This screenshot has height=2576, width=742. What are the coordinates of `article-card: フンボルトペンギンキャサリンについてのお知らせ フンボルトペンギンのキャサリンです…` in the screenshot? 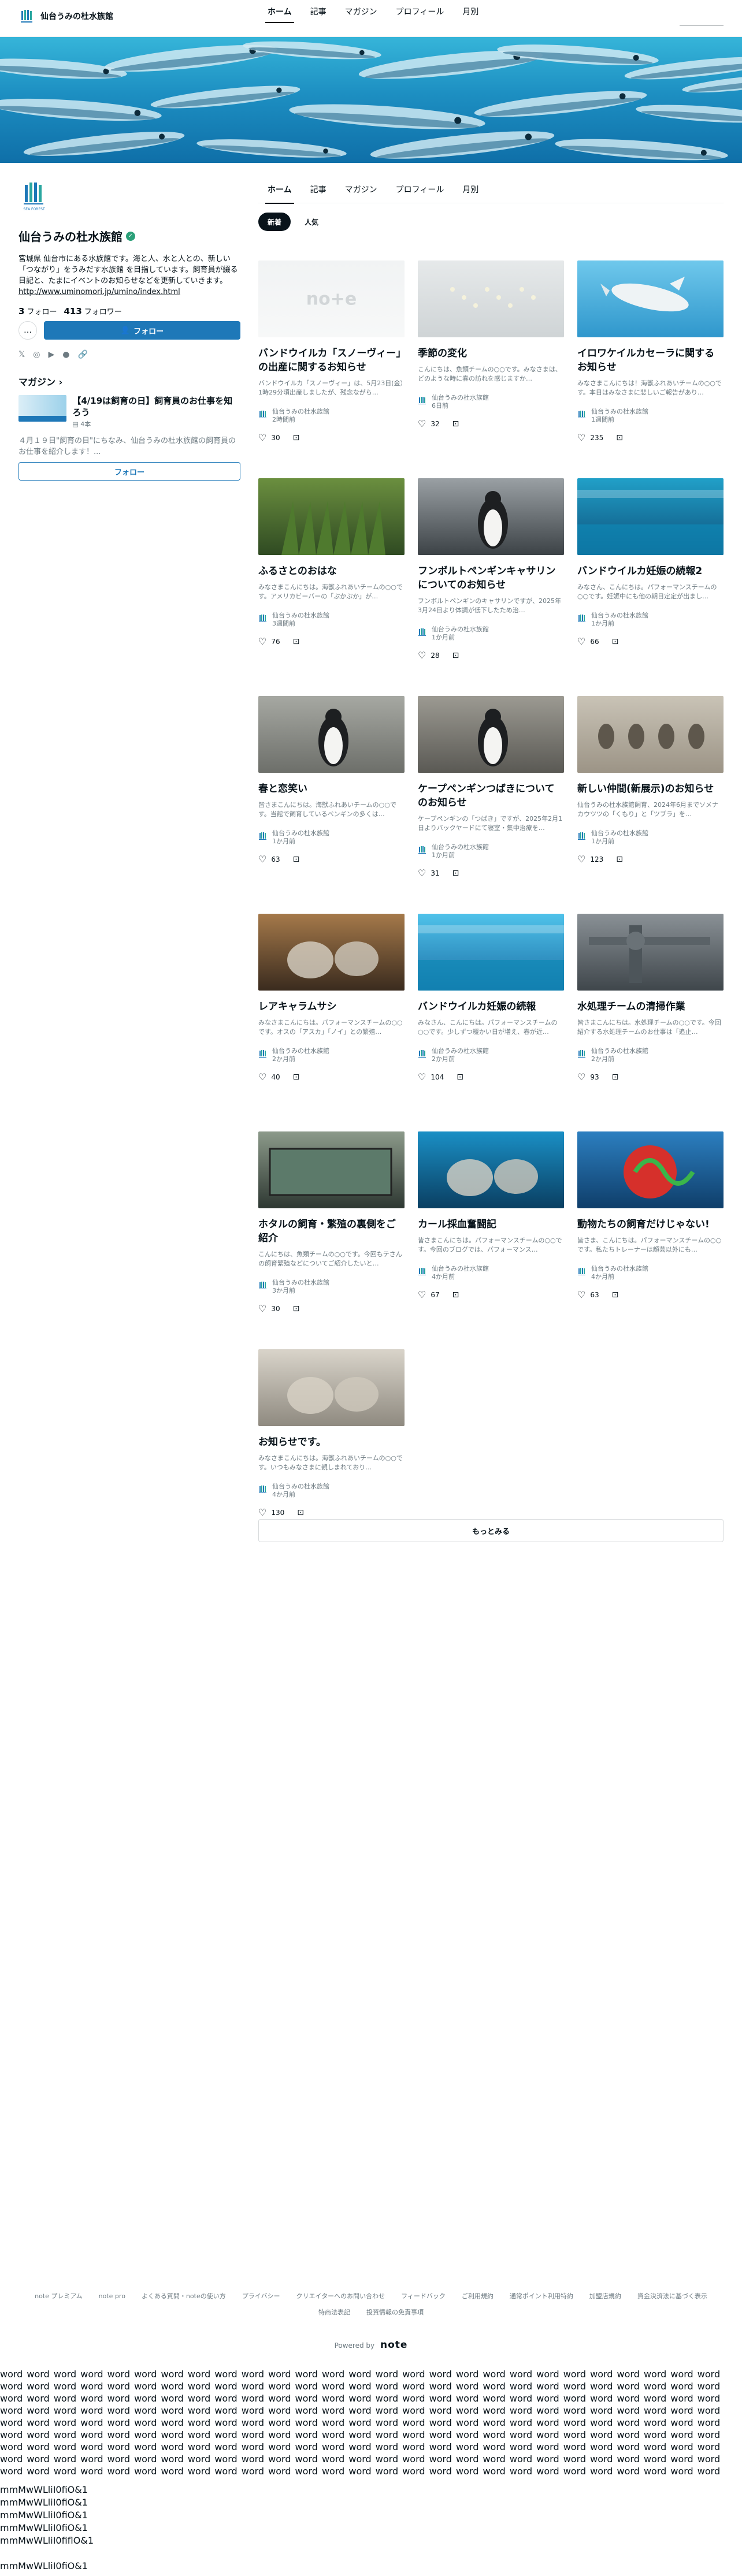 It's located at (491, 582).